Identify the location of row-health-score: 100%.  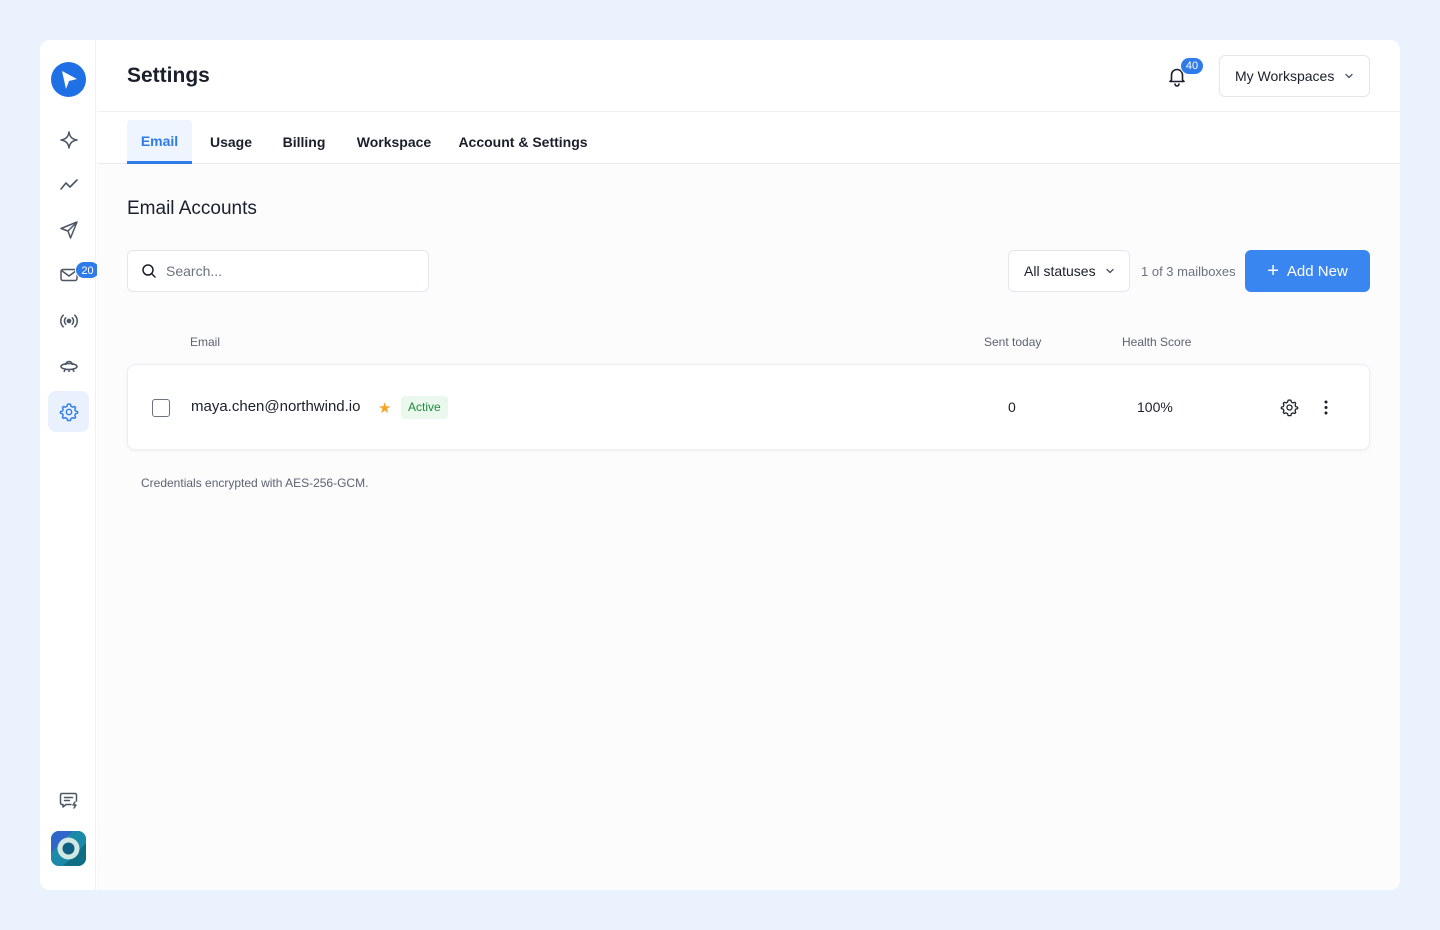
(1155, 407).